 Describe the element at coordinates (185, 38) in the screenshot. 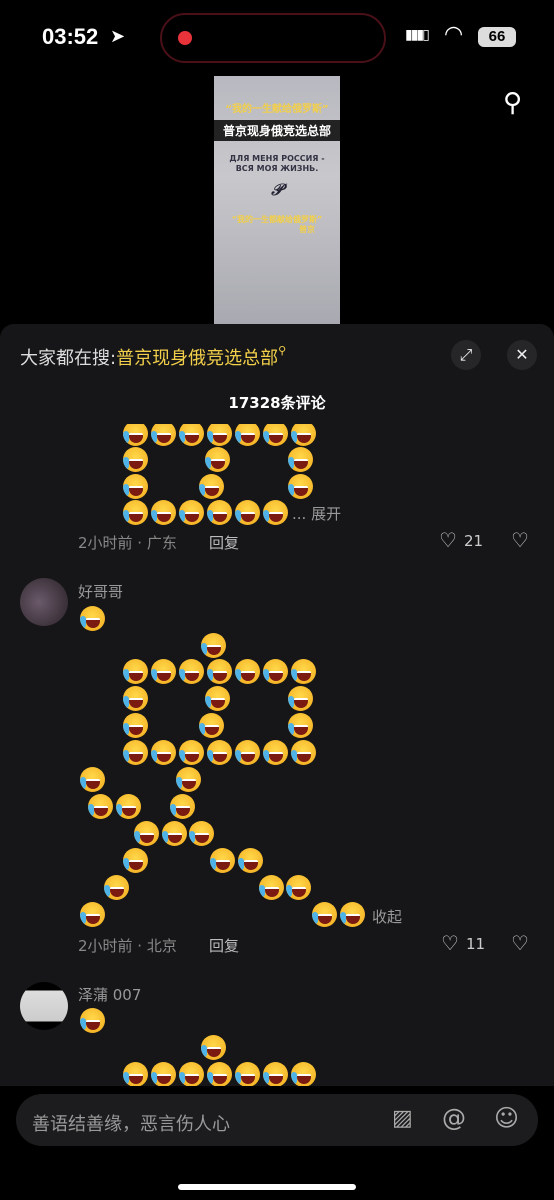

I see `recording-indicator-icon` at that location.